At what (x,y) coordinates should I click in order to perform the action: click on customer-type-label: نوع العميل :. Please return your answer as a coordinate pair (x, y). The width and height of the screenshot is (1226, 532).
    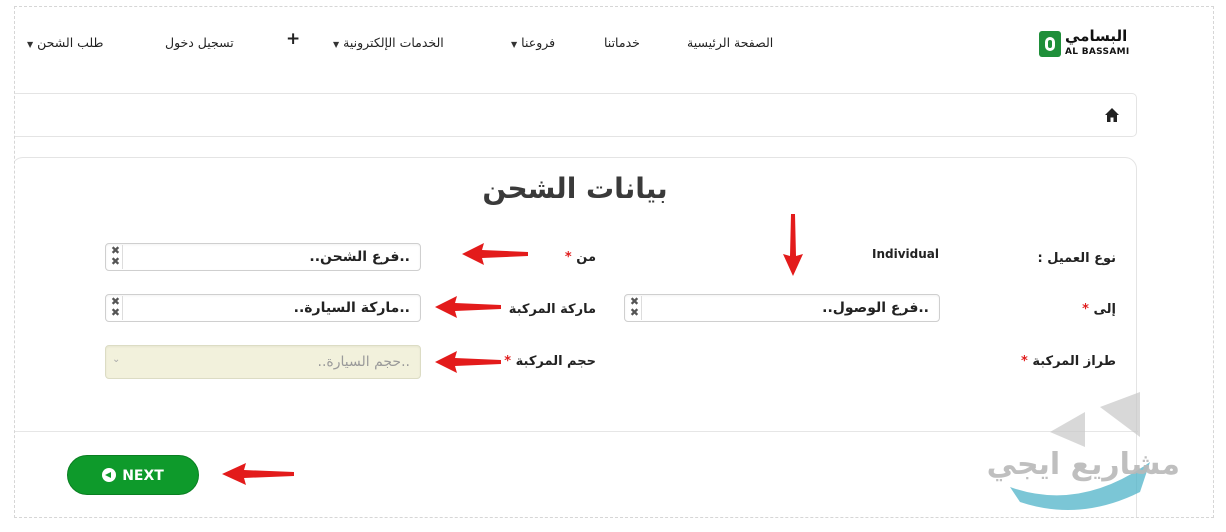
    Looking at the image, I should click on (1076, 258).